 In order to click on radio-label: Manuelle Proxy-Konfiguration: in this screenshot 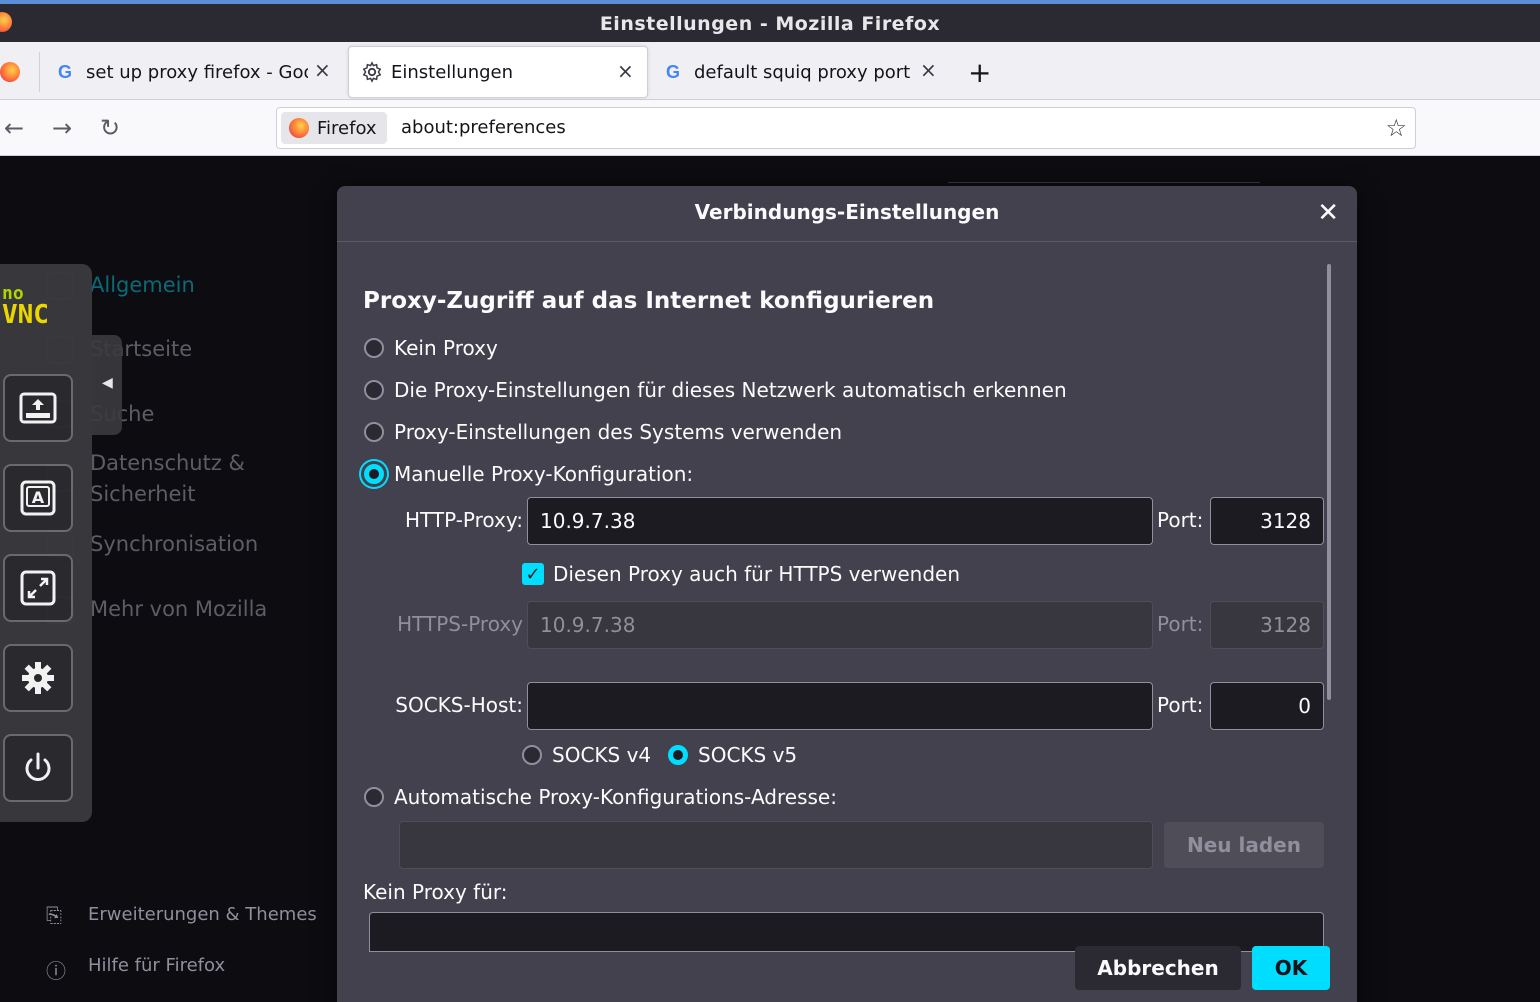, I will do `click(544, 474)`.